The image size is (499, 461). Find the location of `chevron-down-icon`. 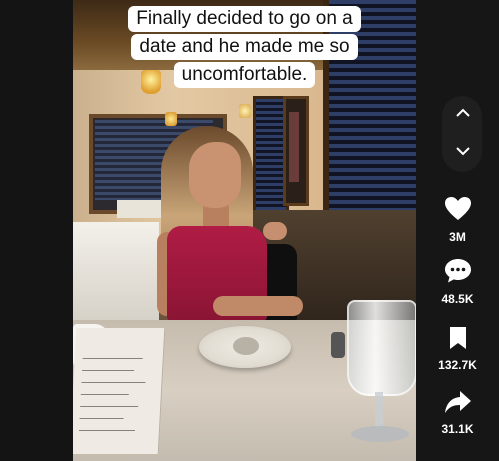

chevron-down-icon is located at coordinates (463, 151).